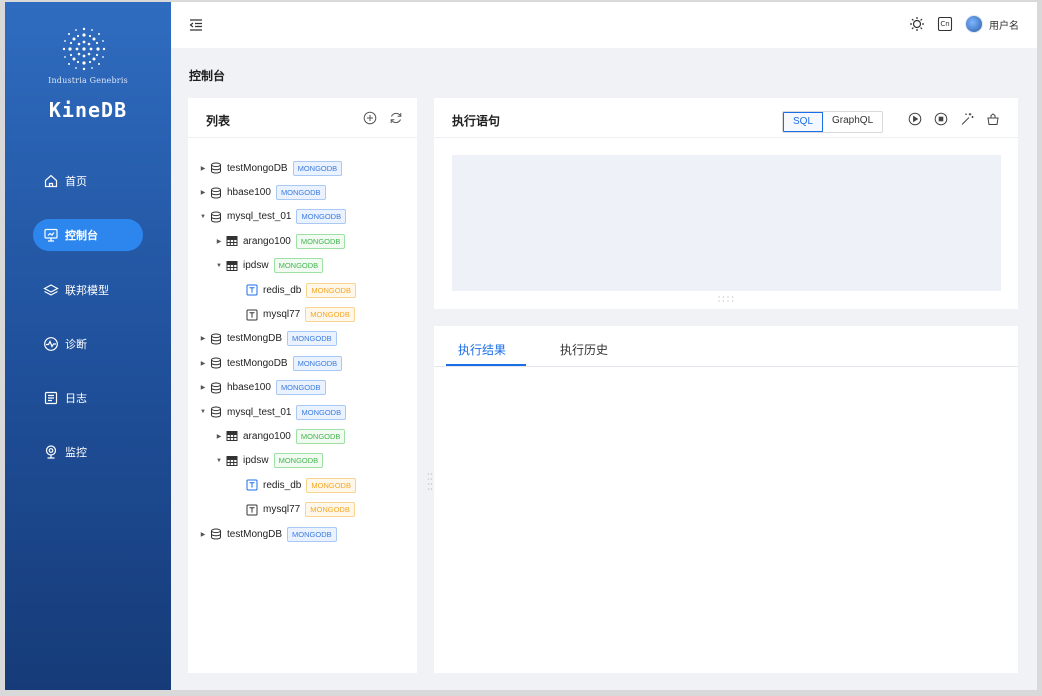  I want to click on mode-graphql-button: GraphQL, so click(853, 122).